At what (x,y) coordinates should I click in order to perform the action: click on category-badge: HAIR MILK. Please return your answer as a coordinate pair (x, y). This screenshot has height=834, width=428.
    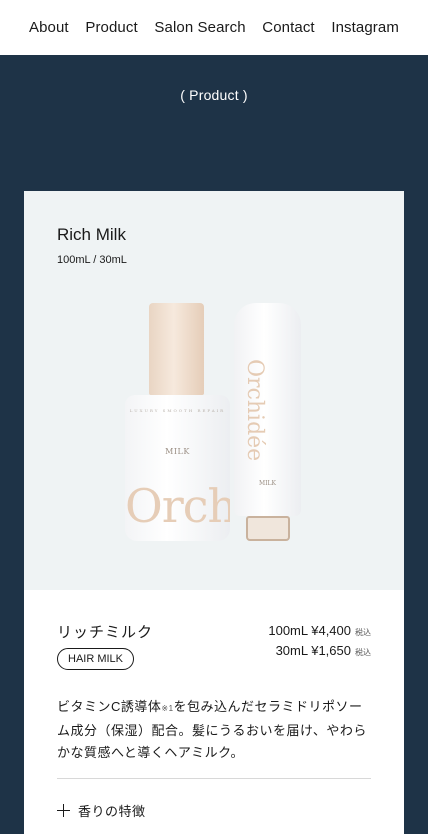
    Looking at the image, I should click on (96, 659).